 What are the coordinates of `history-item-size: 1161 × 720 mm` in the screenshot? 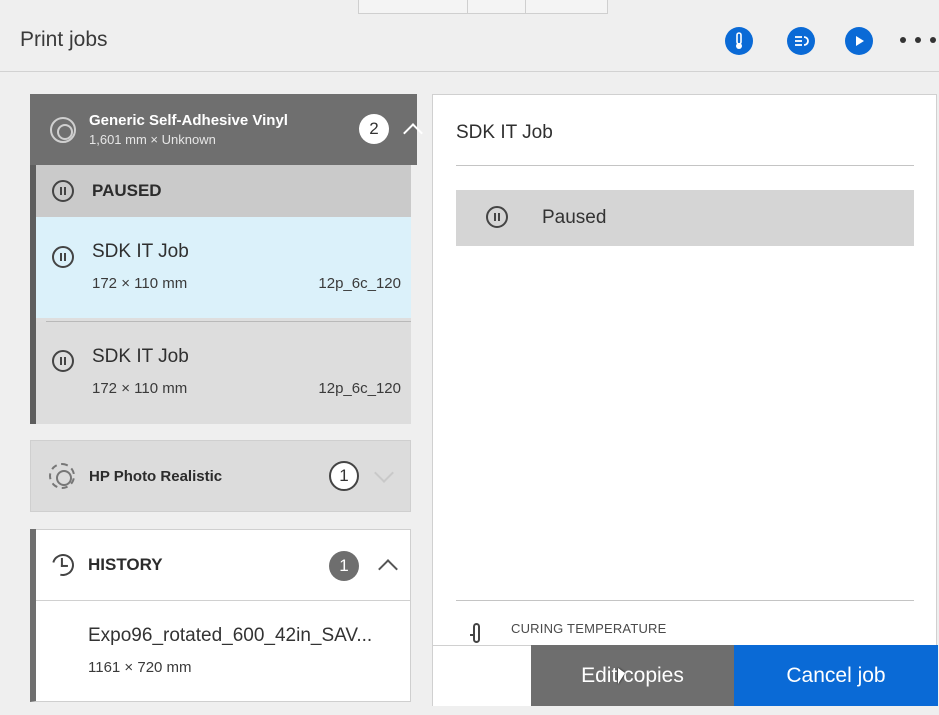 It's located at (140, 667).